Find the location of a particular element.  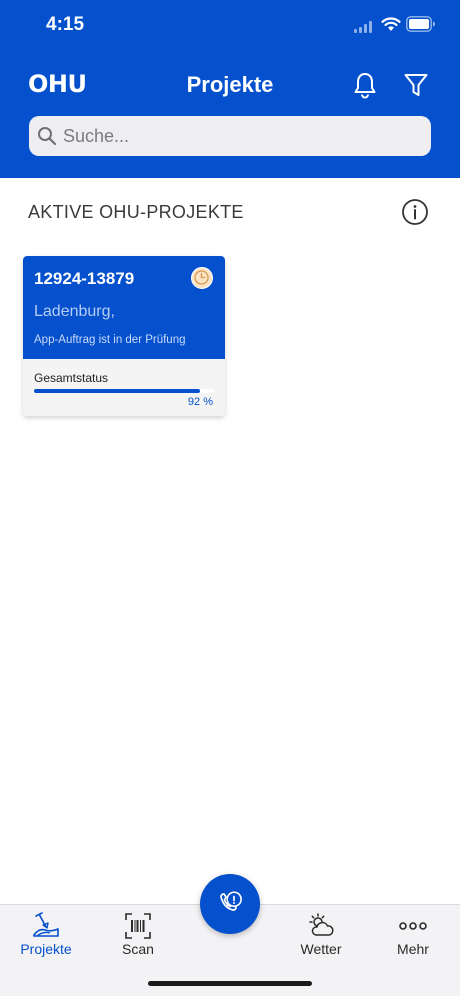

barcode-scan-icon is located at coordinates (138, 926).